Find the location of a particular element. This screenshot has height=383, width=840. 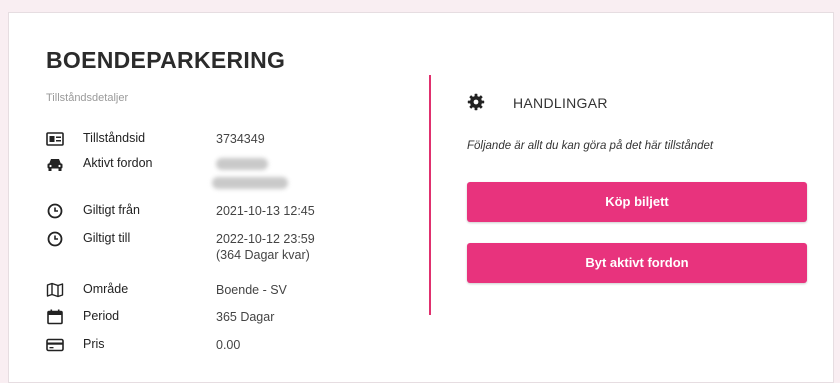

detail-label: Period is located at coordinates (101, 316).